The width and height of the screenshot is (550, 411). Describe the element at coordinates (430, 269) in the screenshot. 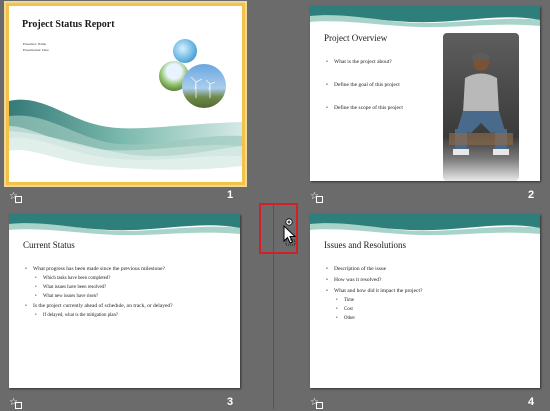

I see `bullet-item: Description of the issue` at that location.